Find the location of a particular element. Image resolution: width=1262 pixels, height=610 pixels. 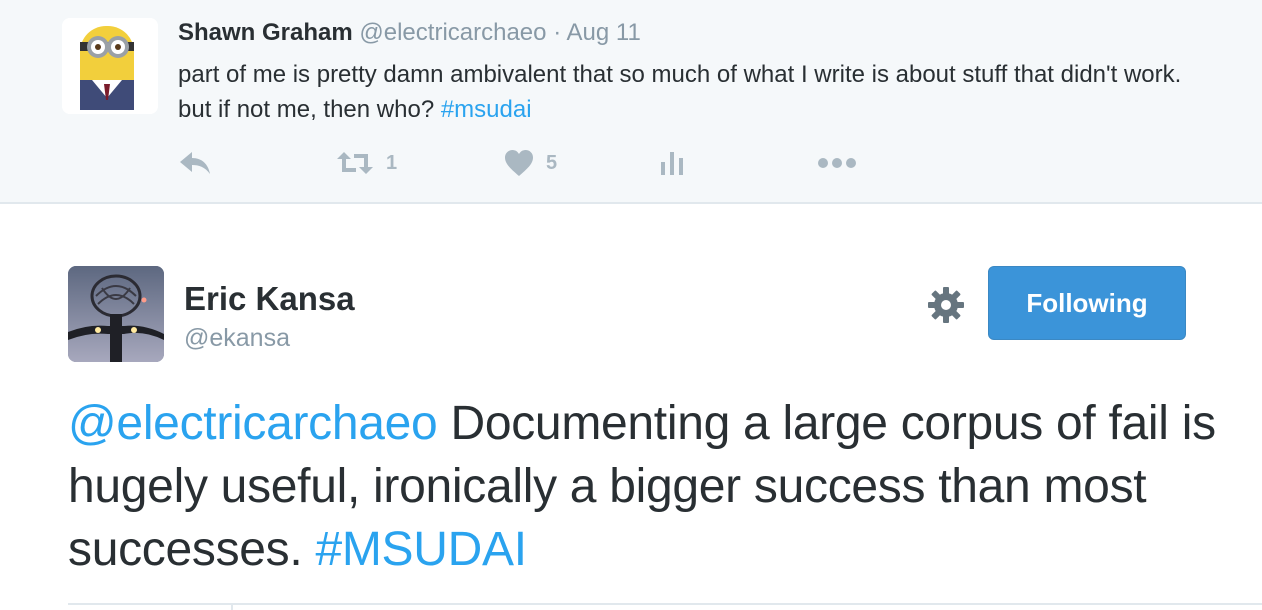

analytics-button is located at coordinates (672, 163).